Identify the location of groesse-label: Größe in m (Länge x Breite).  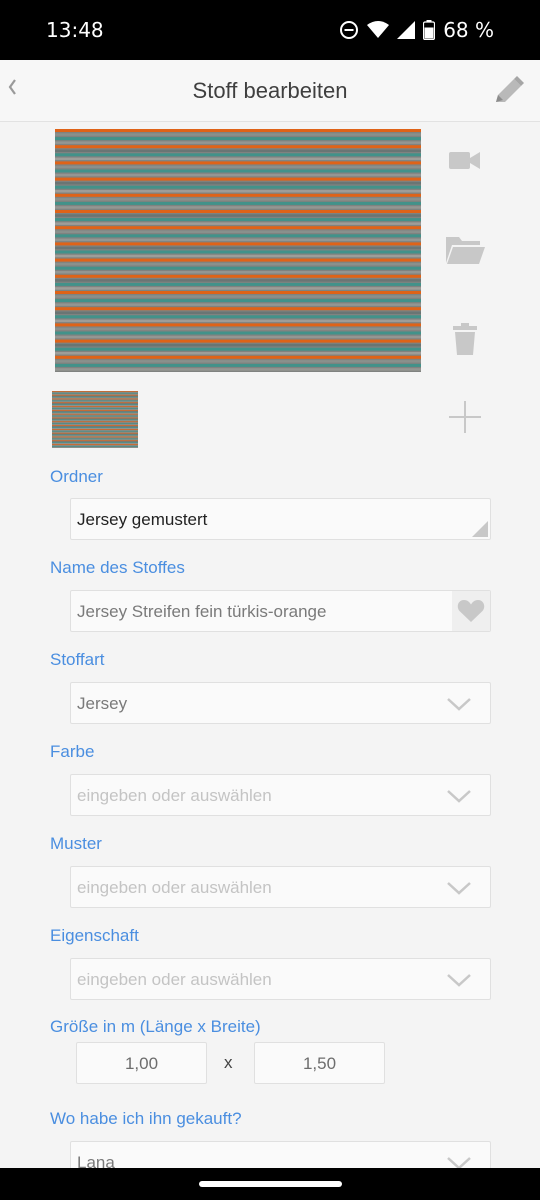
(155, 1026).